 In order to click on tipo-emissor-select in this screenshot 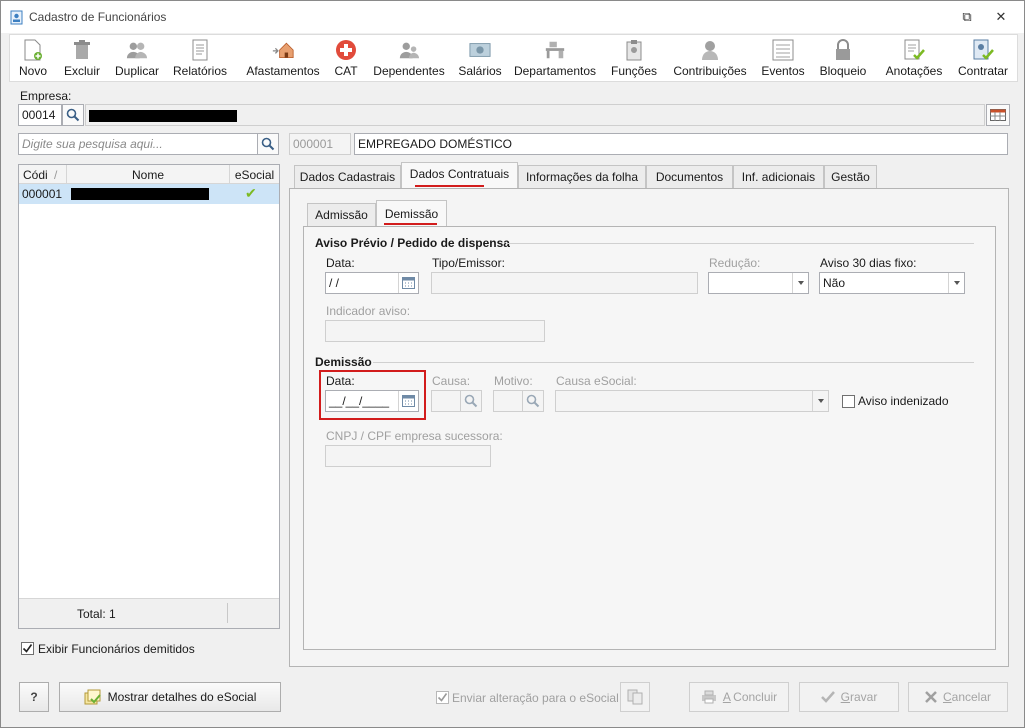, I will do `click(564, 283)`.